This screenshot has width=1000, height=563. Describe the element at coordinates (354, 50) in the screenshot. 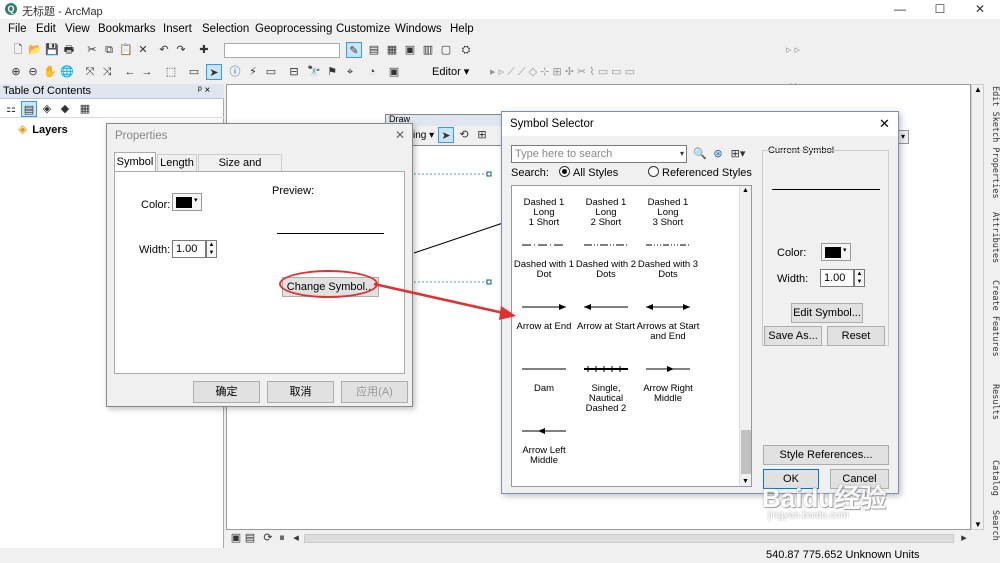

I see `editor-toolbar-icon: ✎` at that location.